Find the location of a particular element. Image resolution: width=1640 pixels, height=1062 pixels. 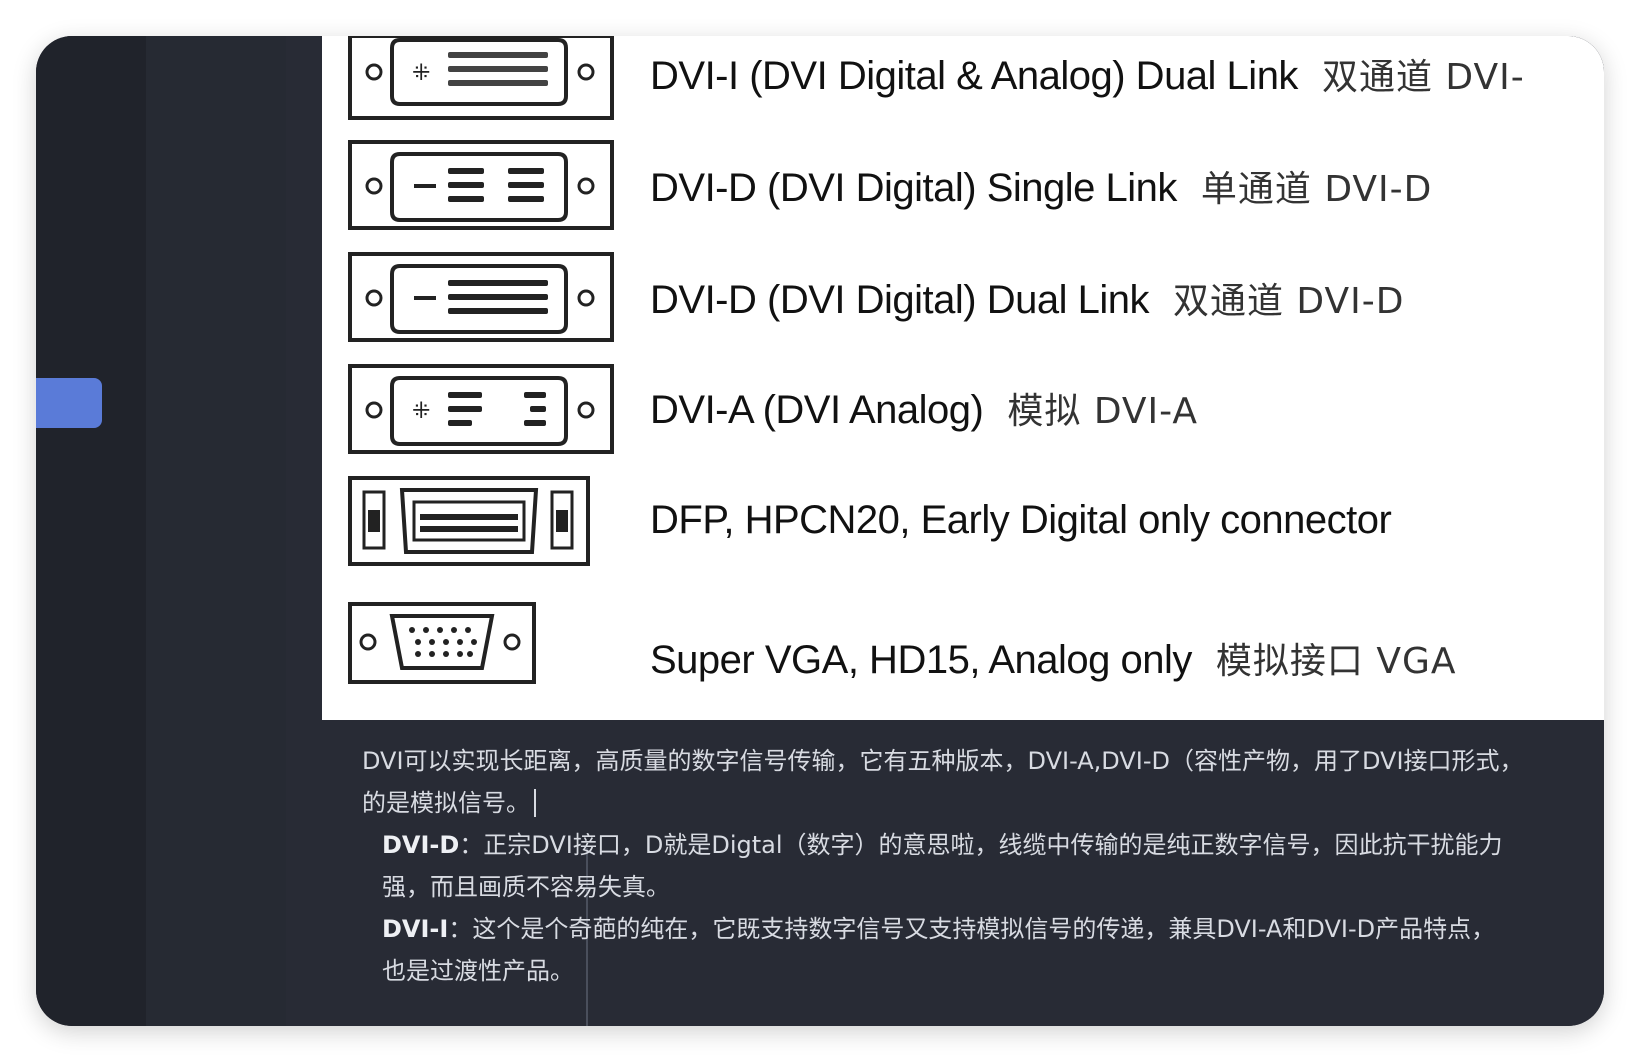

dvi-i-dual-connector-icon: ⁜ is located at coordinates (481, 78).